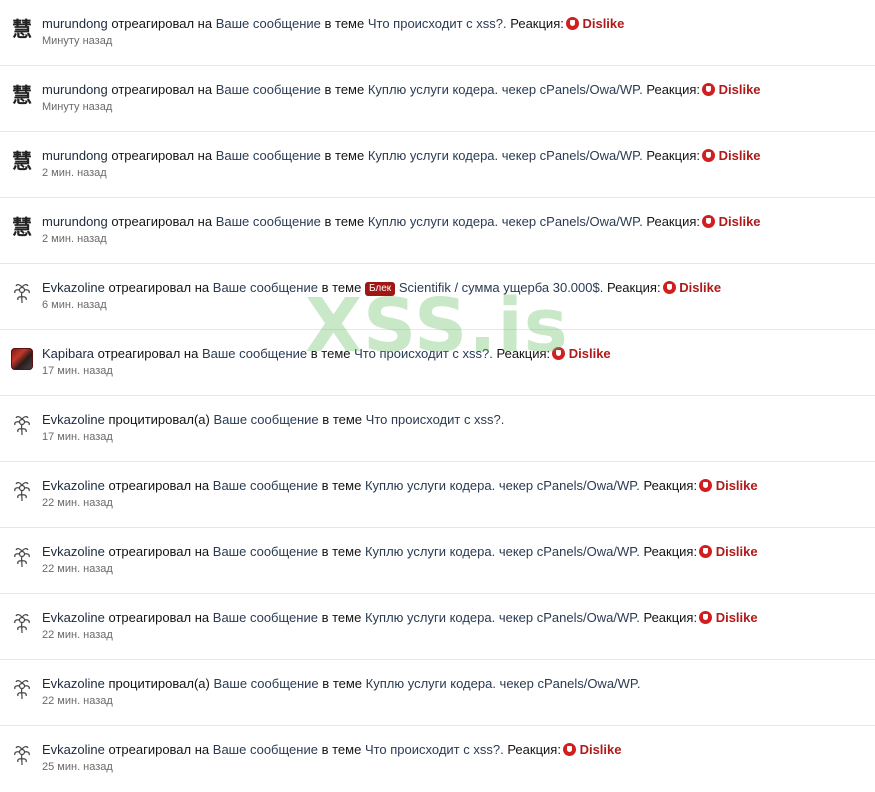 This screenshot has width=875, height=792. Describe the element at coordinates (22, 359) in the screenshot. I see `avatar-kapibara` at that location.